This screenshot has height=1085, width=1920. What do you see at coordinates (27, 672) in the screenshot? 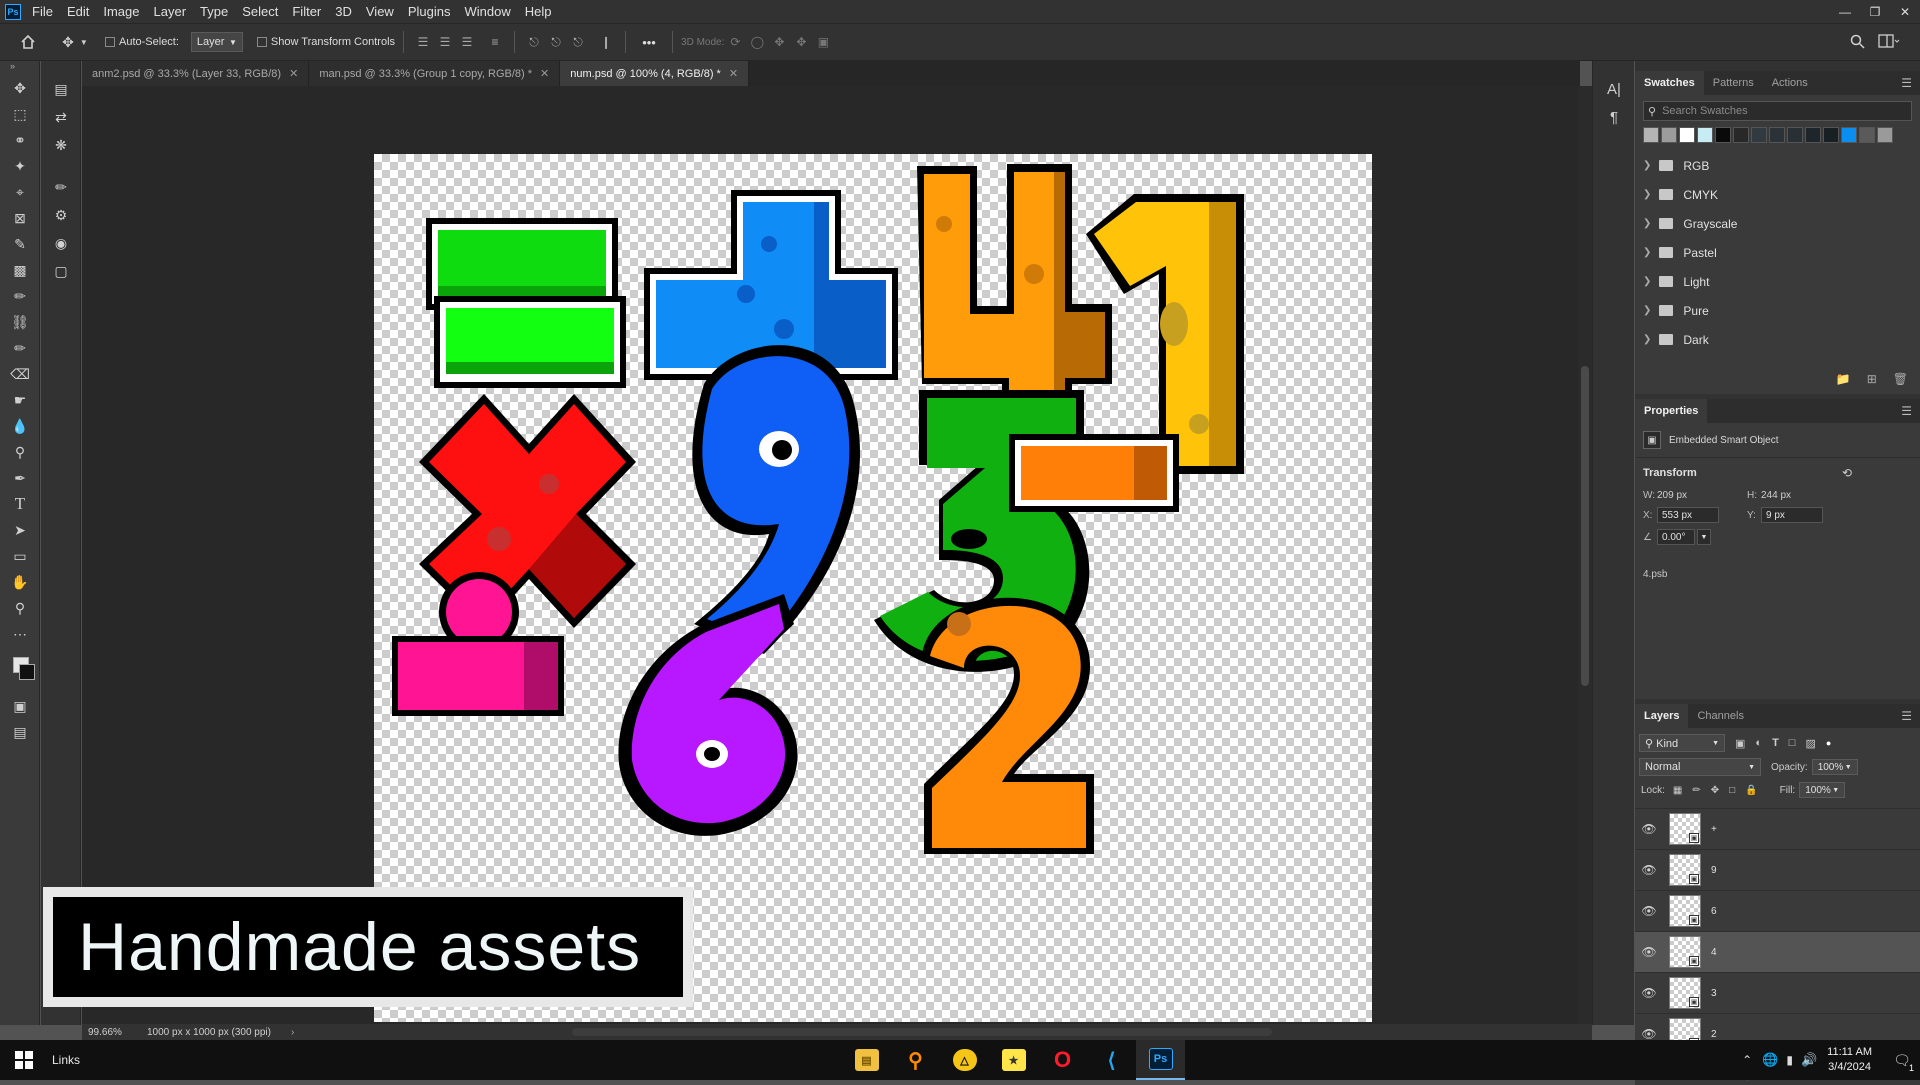
I see `background-color` at bounding box center [27, 672].